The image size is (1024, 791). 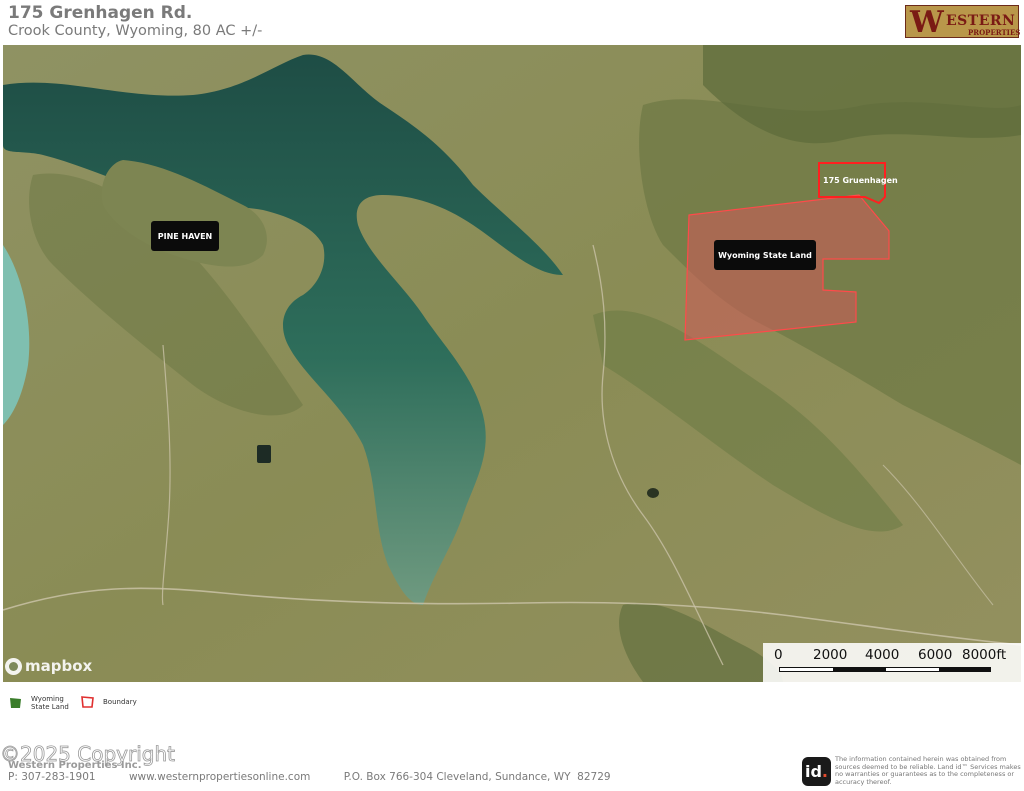 What do you see at coordinates (653, 493) in the screenshot?
I see `stock-pond` at bounding box center [653, 493].